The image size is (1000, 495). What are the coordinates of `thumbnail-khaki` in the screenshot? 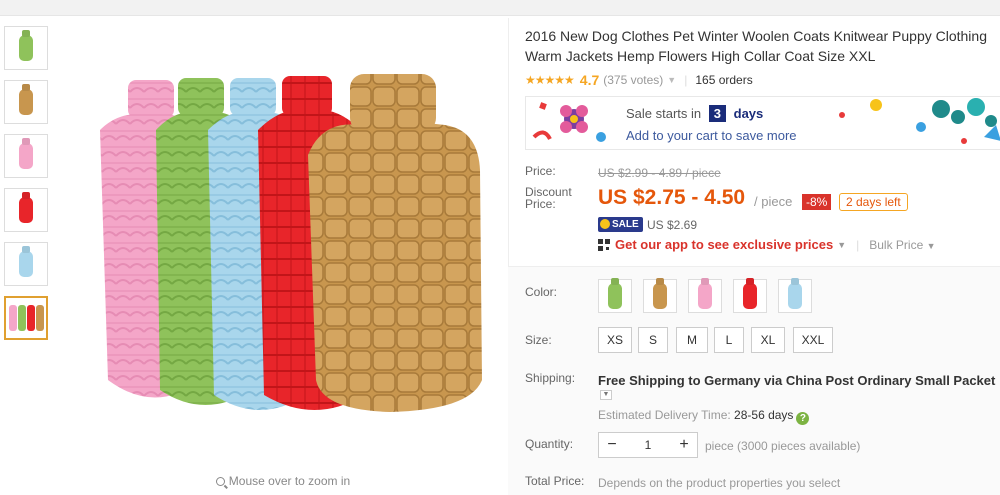 It's located at (26, 102).